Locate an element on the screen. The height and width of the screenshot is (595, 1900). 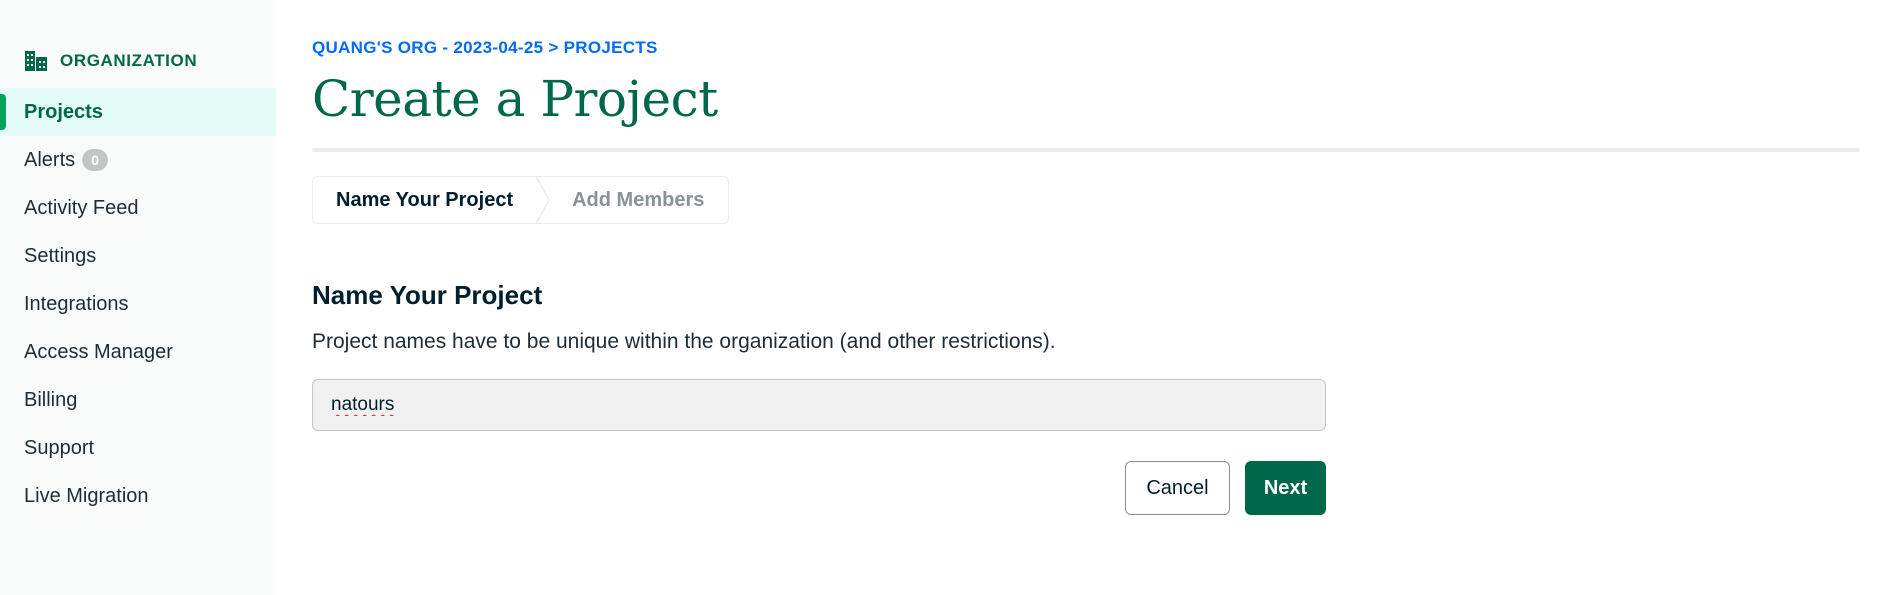
sidebar-item-alerts: Alerts 0 is located at coordinates (138, 160).